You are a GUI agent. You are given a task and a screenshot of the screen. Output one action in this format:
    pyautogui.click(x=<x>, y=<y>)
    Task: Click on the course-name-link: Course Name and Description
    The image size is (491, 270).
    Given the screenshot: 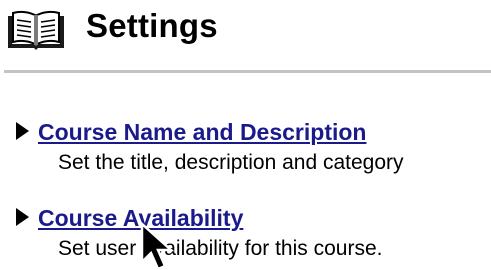 What is the action you would take?
    pyautogui.click(x=202, y=132)
    